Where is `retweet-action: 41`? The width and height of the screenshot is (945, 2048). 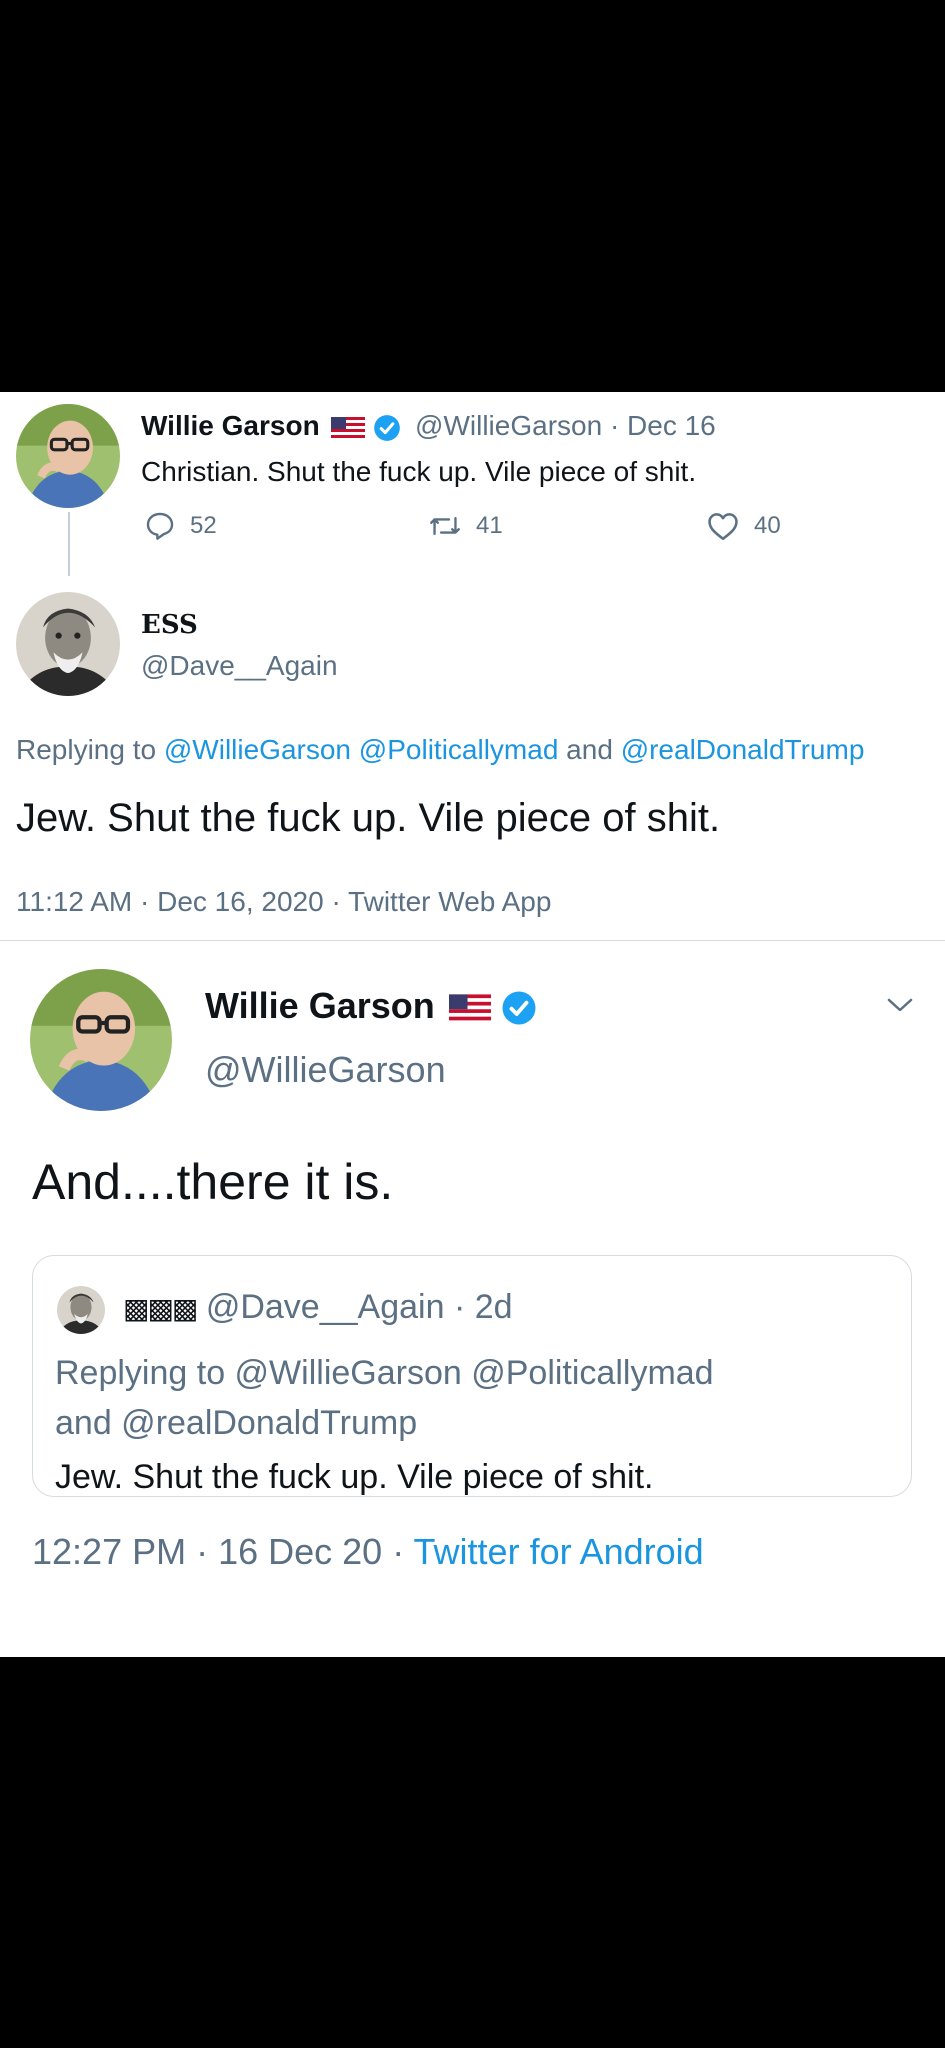 retweet-action: 41 is located at coordinates (465, 526).